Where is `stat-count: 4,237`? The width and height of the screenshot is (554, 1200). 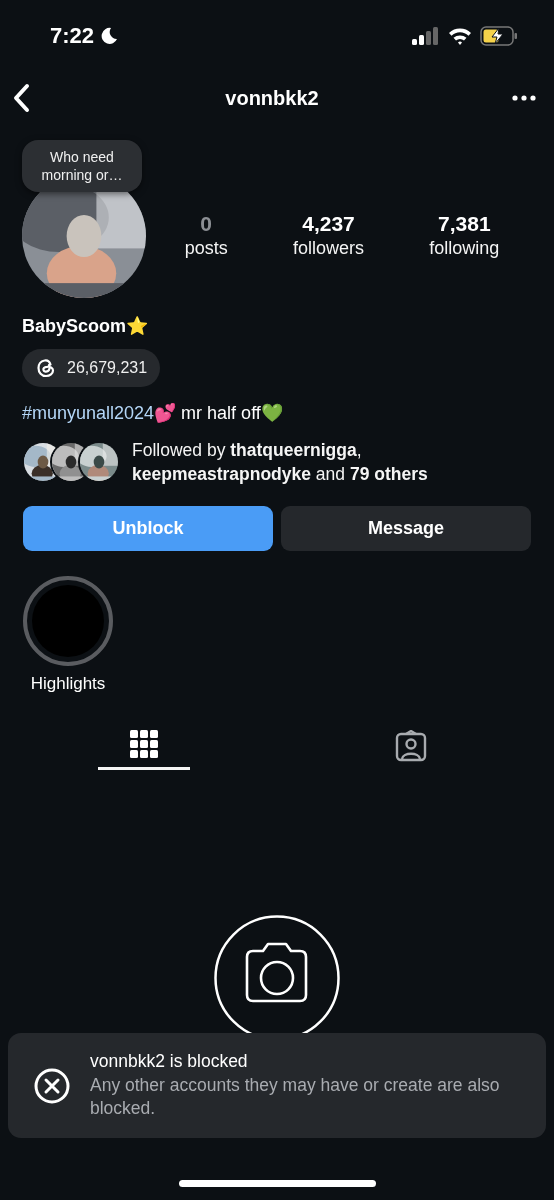 stat-count: 4,237 is located at coordinates (328, 223).